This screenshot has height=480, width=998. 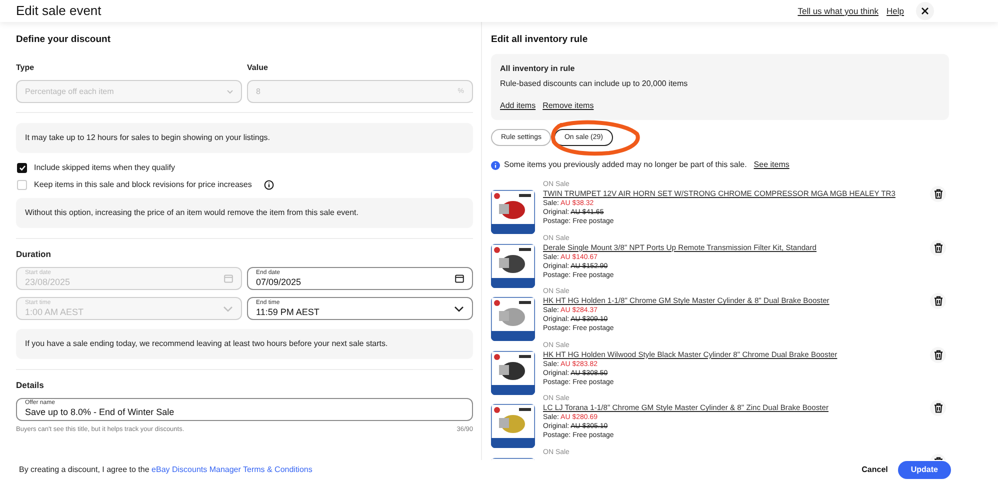 What do you see at coordinates (64, 40) in the screenshot?
I see `section-heading: Define your discount` at bounding box center [64, 40].